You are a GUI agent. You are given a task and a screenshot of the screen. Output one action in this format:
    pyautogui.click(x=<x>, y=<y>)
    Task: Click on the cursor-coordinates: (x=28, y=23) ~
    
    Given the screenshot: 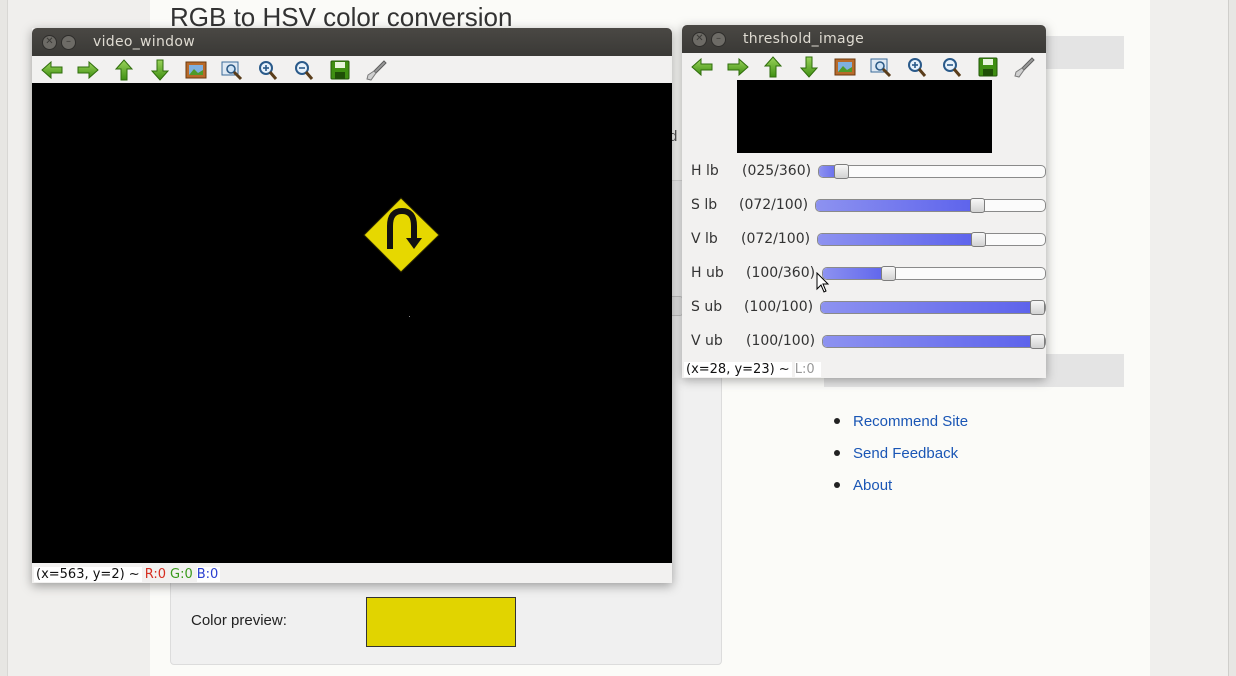 What is the action you would take?
    pyautogui.click(x=738, y=369)
    